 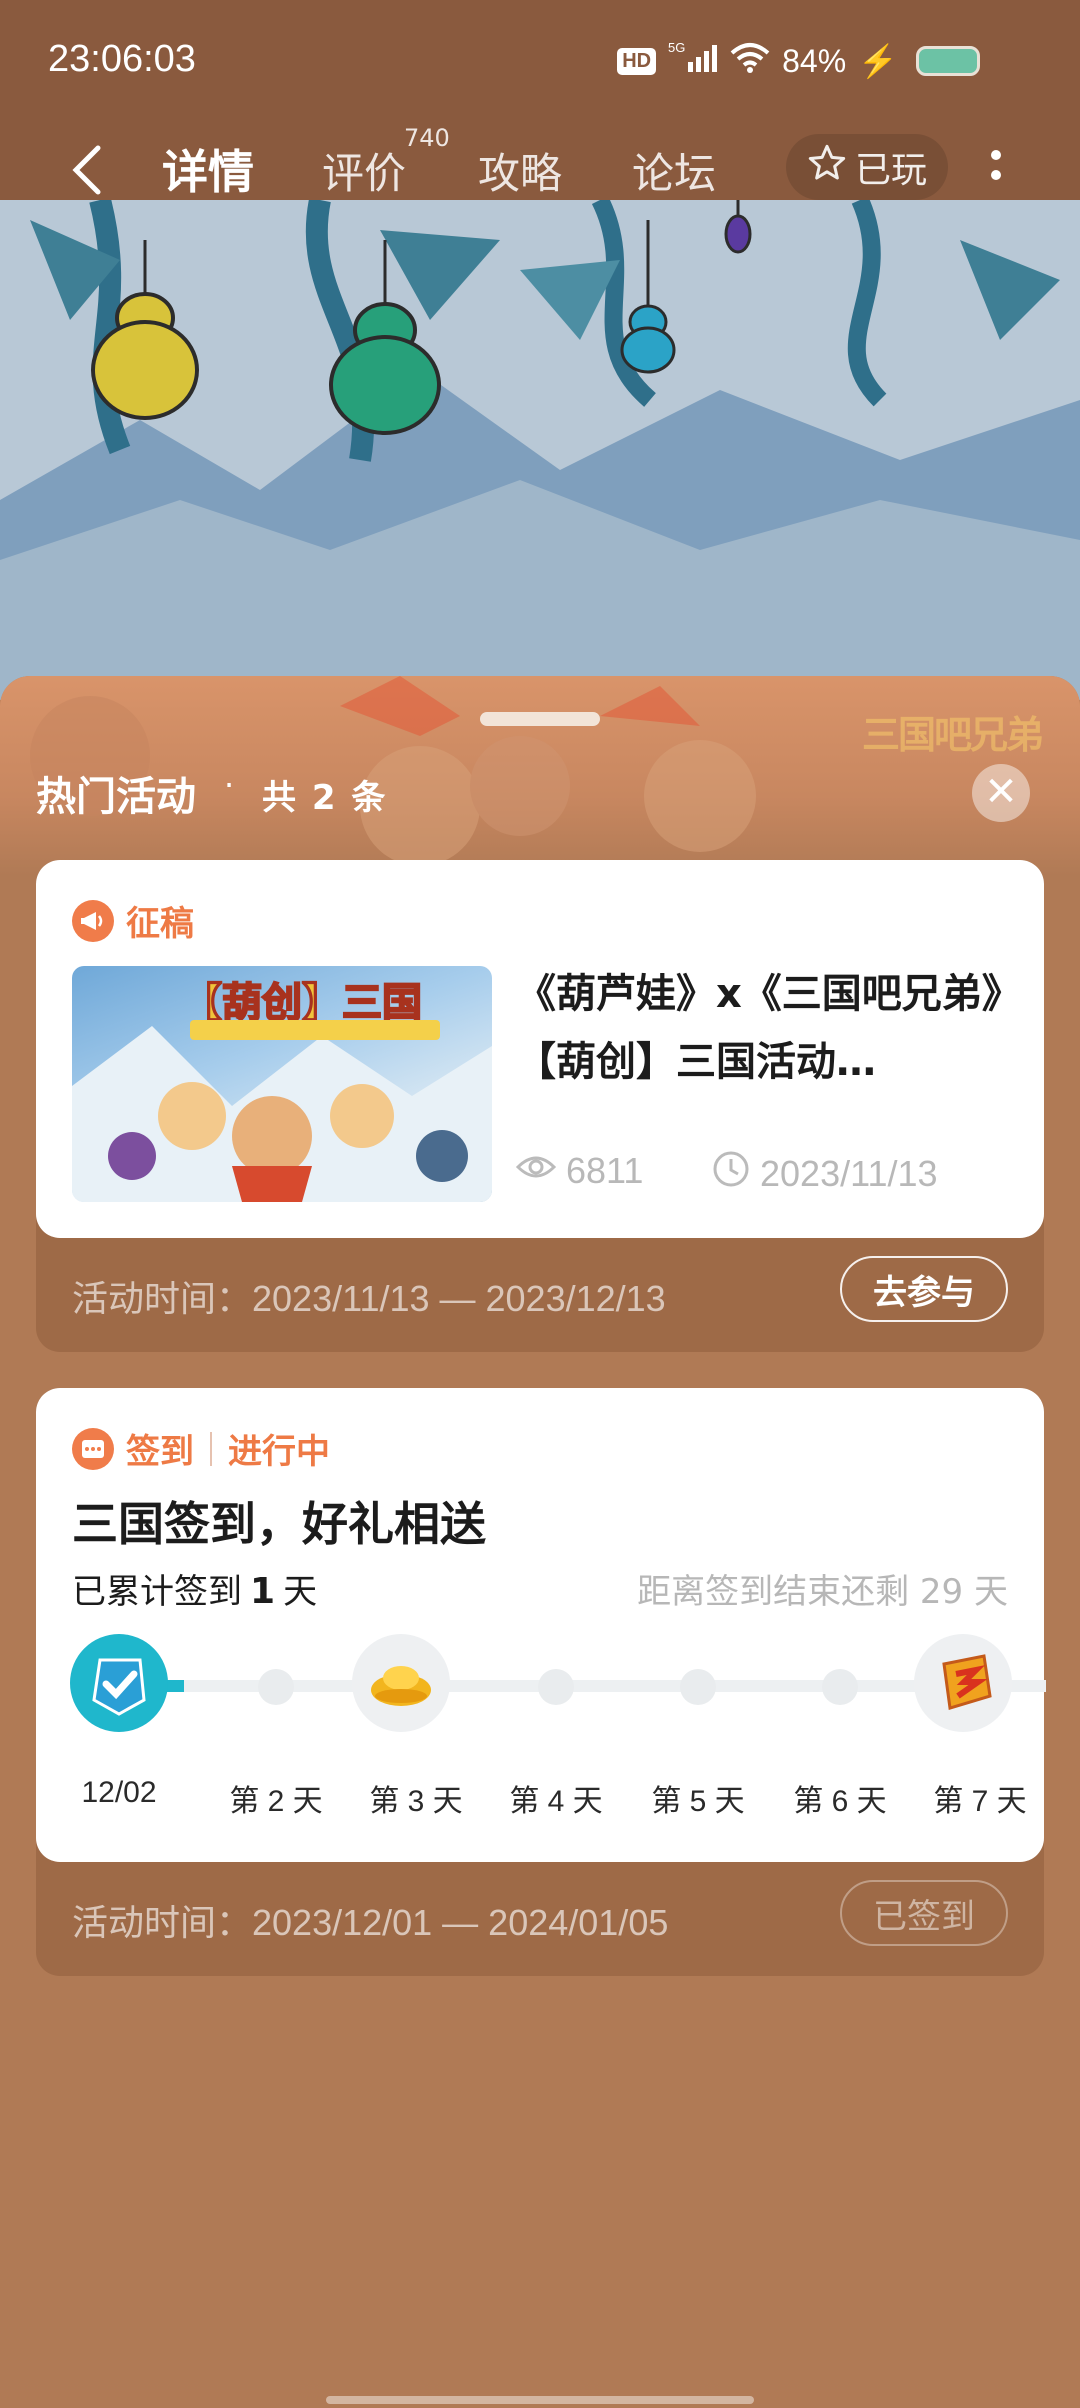 I want to click on day-5-node, so click(x=698, y=1687).